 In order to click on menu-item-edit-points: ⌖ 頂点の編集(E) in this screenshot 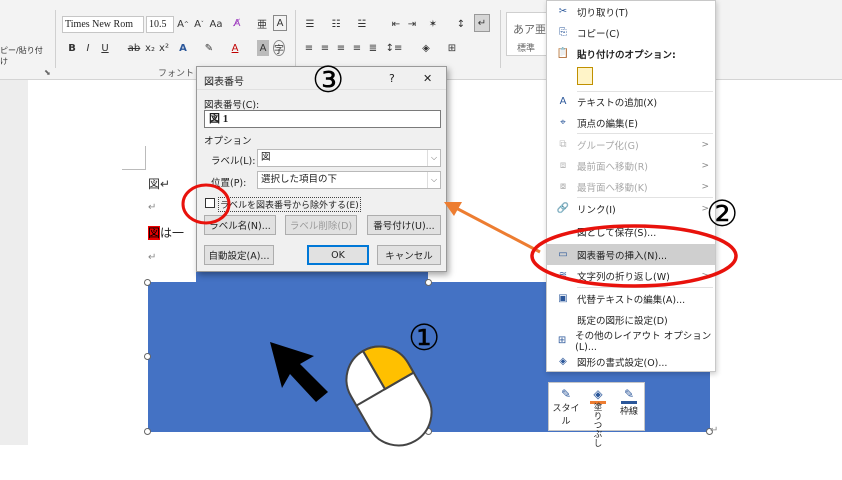, I will do `click(631, 122)`.